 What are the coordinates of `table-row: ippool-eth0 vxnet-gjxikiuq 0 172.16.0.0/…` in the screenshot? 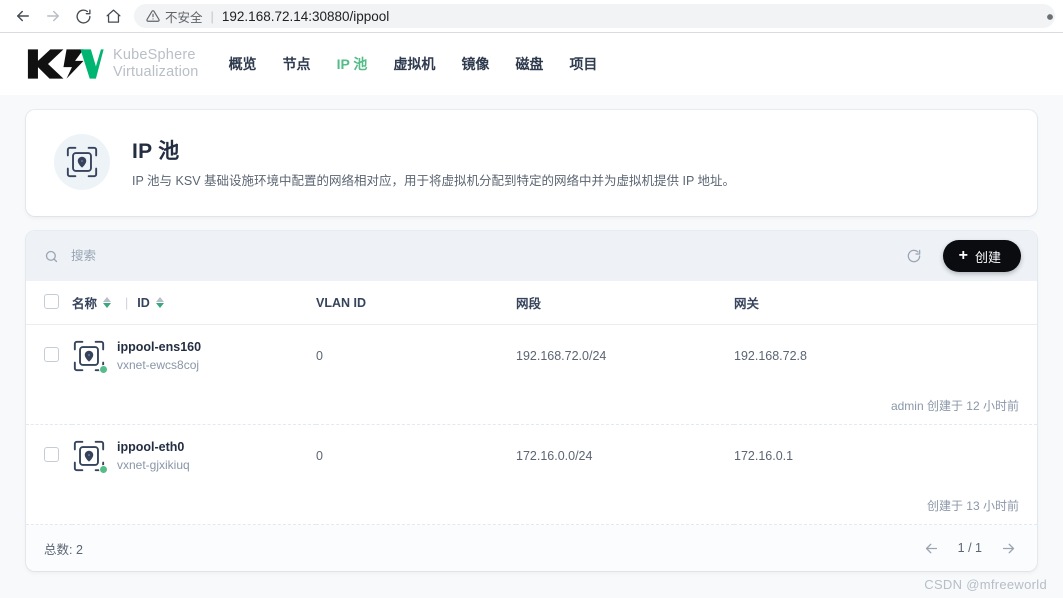 It's located at (531, 456).